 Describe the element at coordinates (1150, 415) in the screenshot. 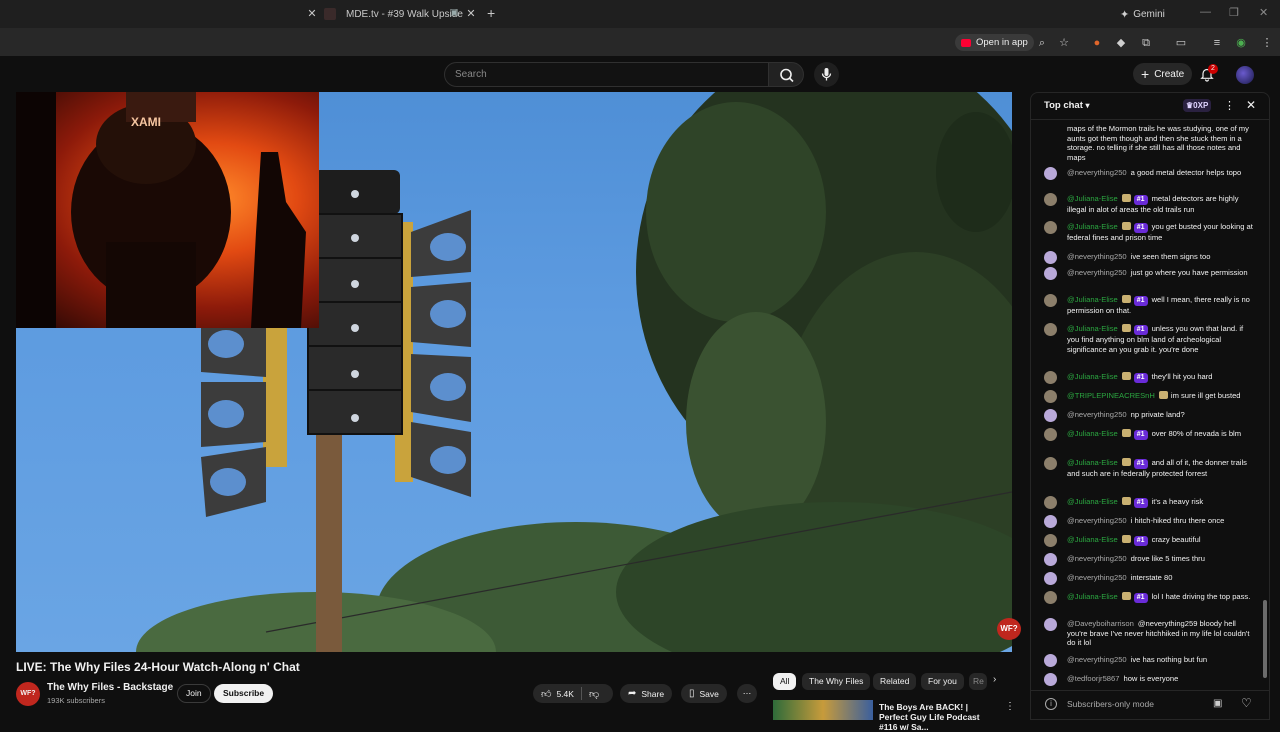

I see `chat-message: @neverything250 np private land?` at that location.